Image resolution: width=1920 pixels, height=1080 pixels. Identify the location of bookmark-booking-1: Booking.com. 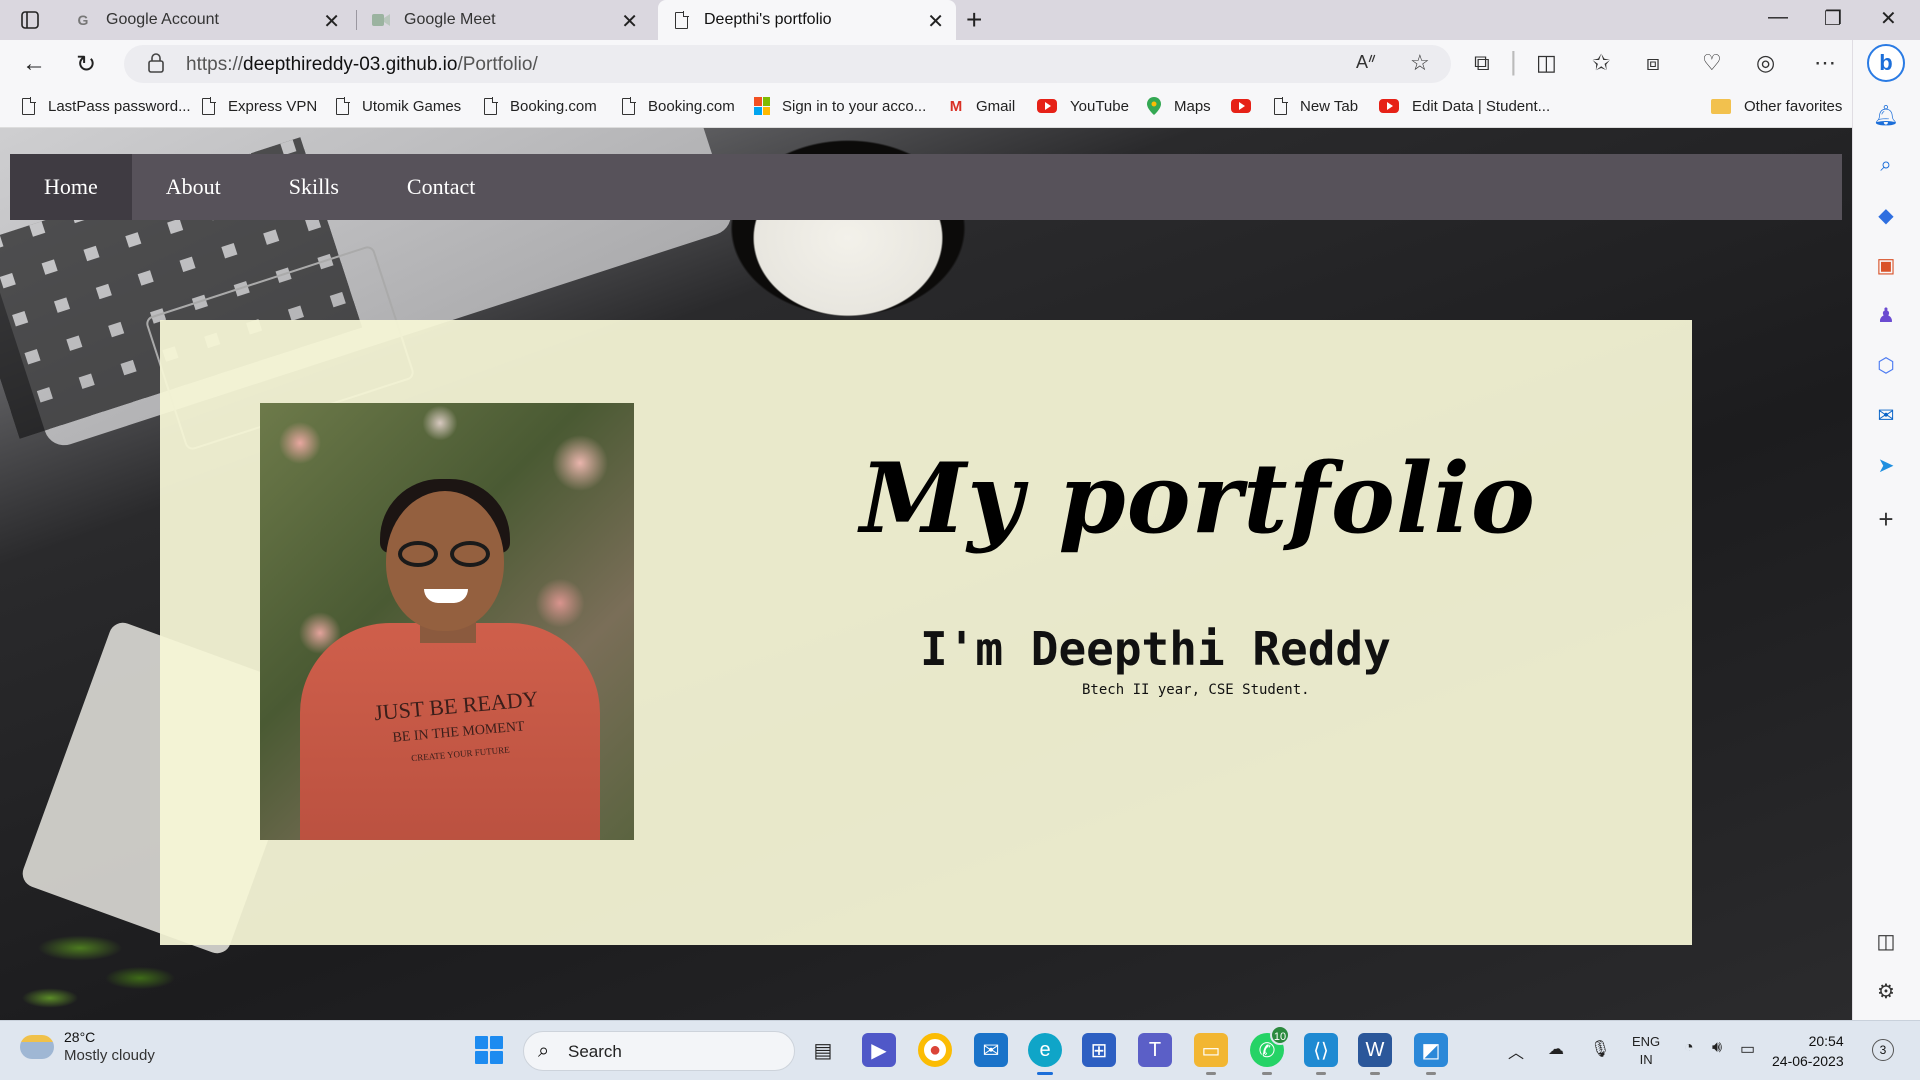
(539, 105).